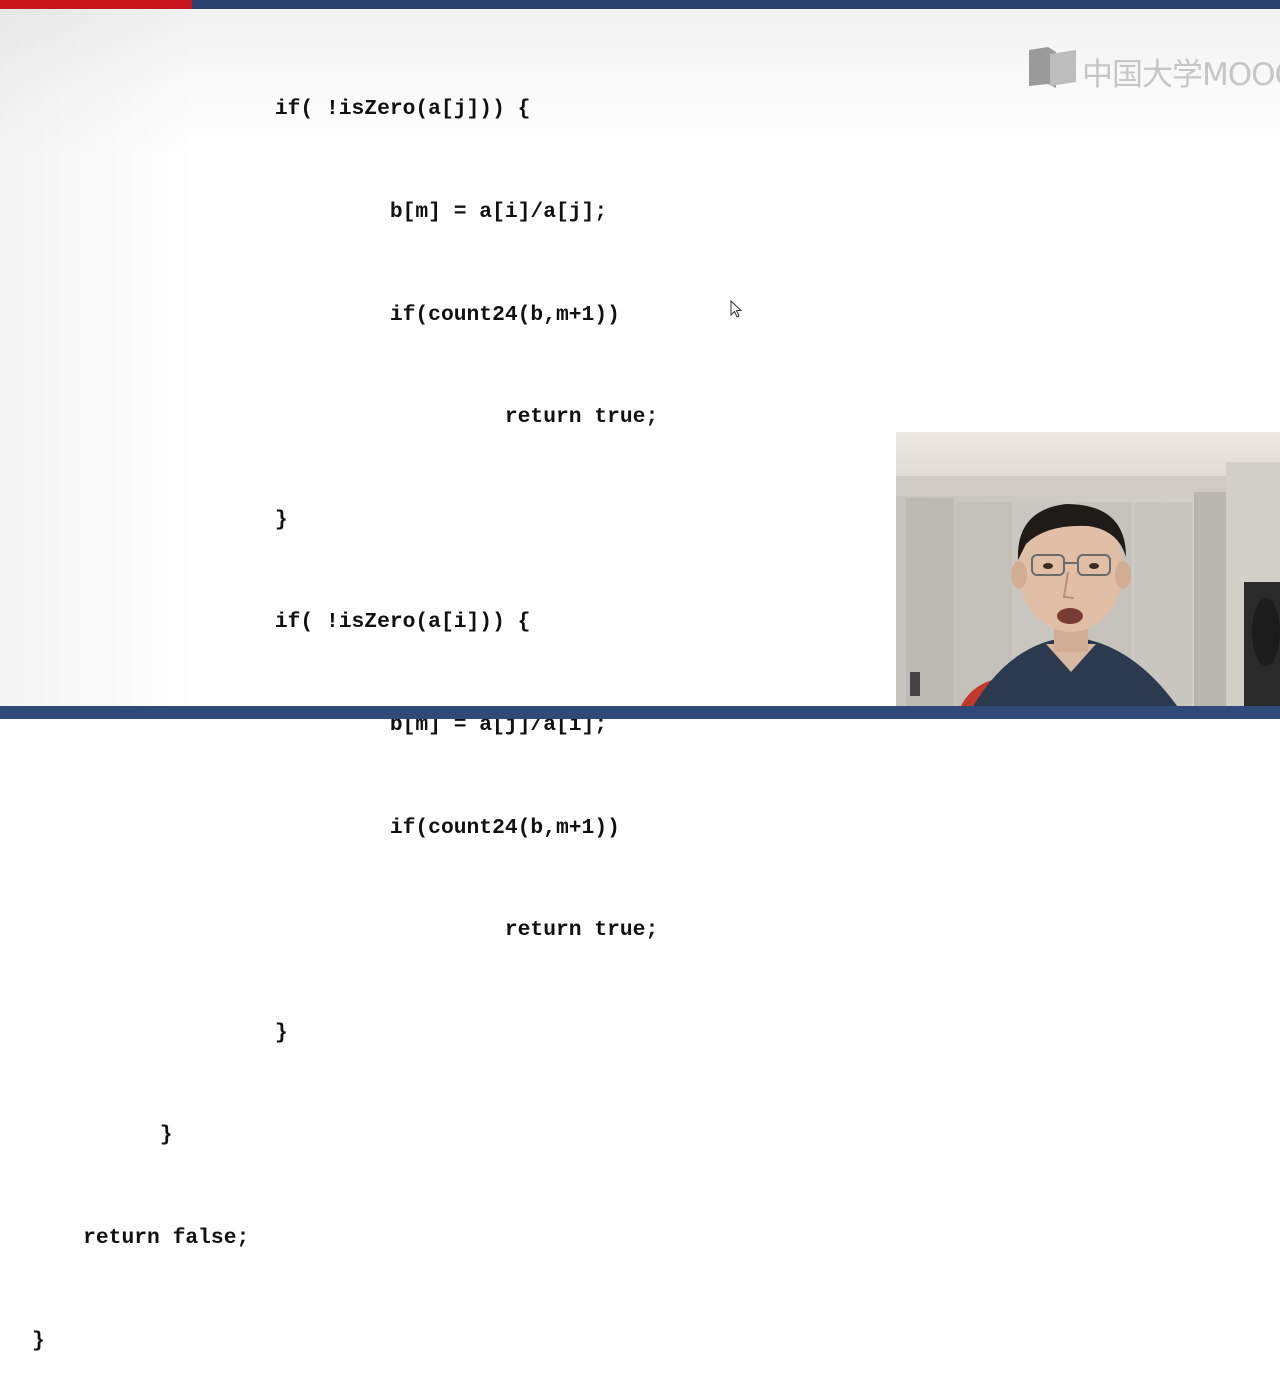 The height and width of the screenshot is (1392, 1280). I want to click on code-line: if( !isZero(a[i])) {, so click(281, 622).